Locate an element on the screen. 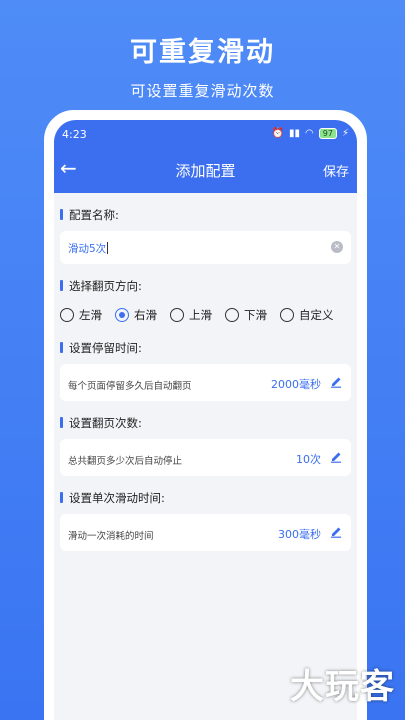  direction-radio-group: 左滑 右滑 上滑 下滑 自定义 is located at coordinates (208, 315).